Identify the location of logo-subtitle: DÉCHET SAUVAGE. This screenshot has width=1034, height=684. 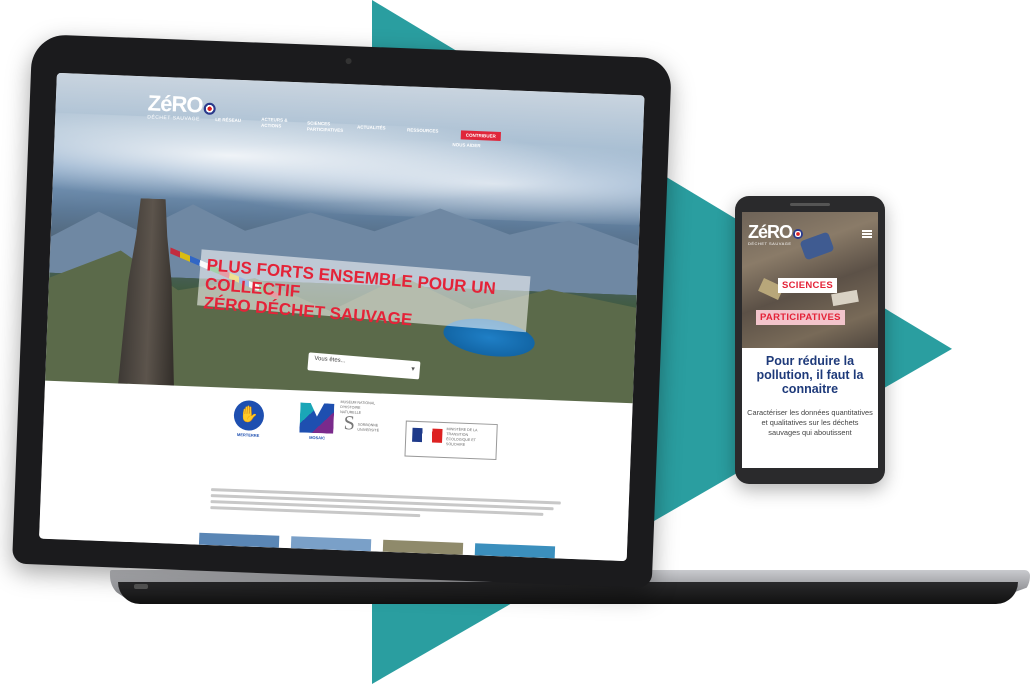
(174, 118).